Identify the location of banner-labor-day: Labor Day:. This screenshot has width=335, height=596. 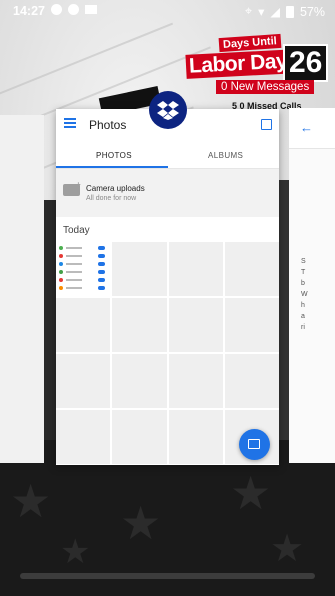
(241, 64).